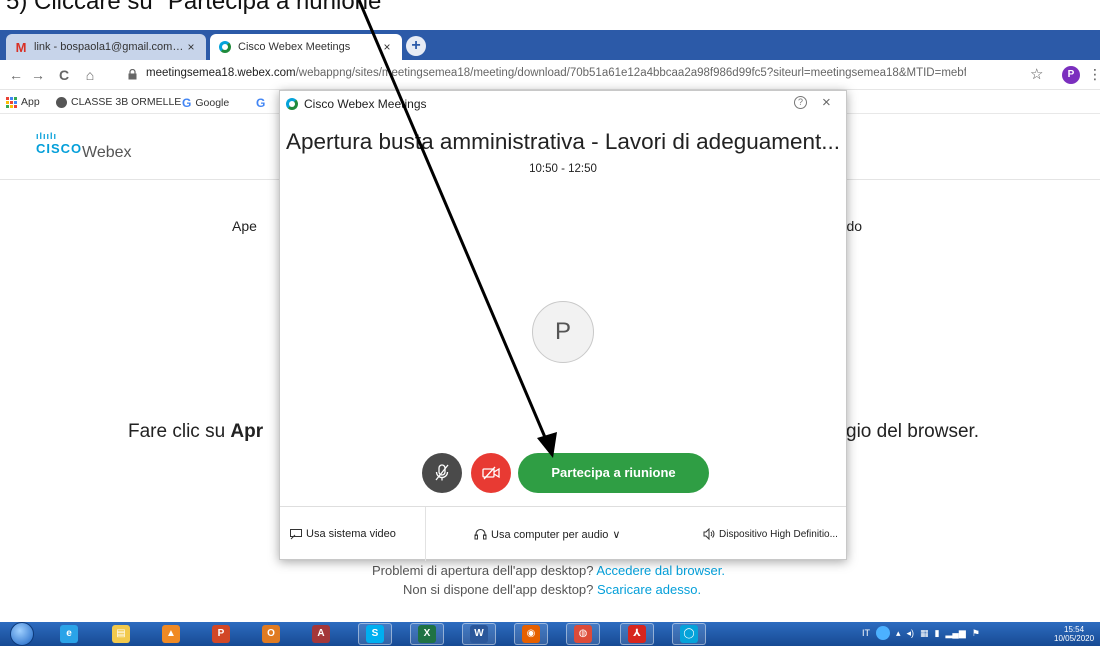  Describe the element at coordinates (550, 534) in the screenshot. I see `audio-option-label: Usa computer per audio` at that location.